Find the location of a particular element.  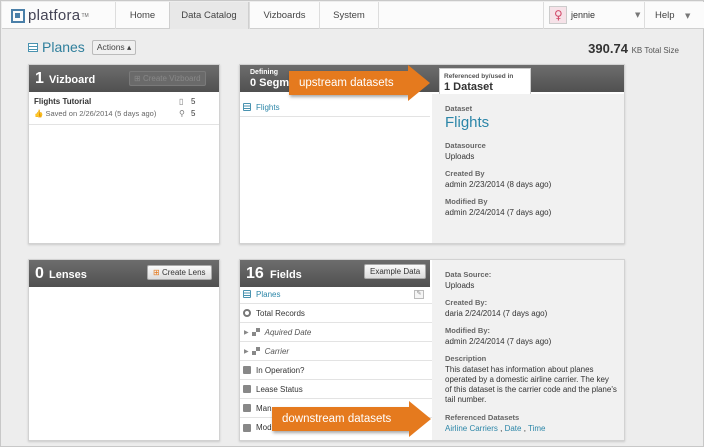

edit-icon: ✎ is located at coordinates (419, 294).